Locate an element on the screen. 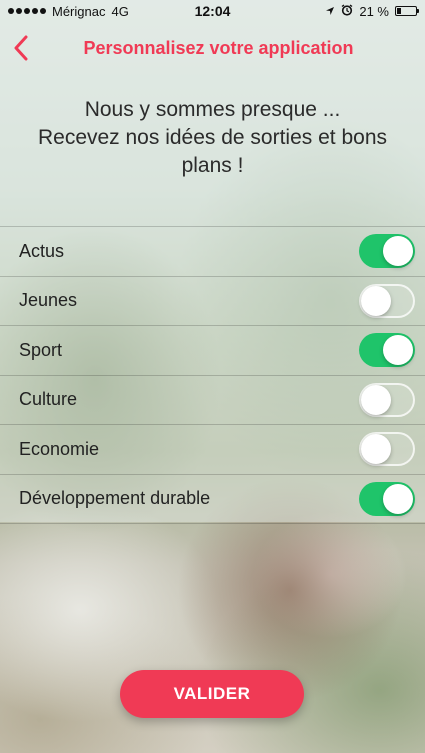 This screenshot has height=753, width=425. category-row: Sport is located at coordinates (212, 351).